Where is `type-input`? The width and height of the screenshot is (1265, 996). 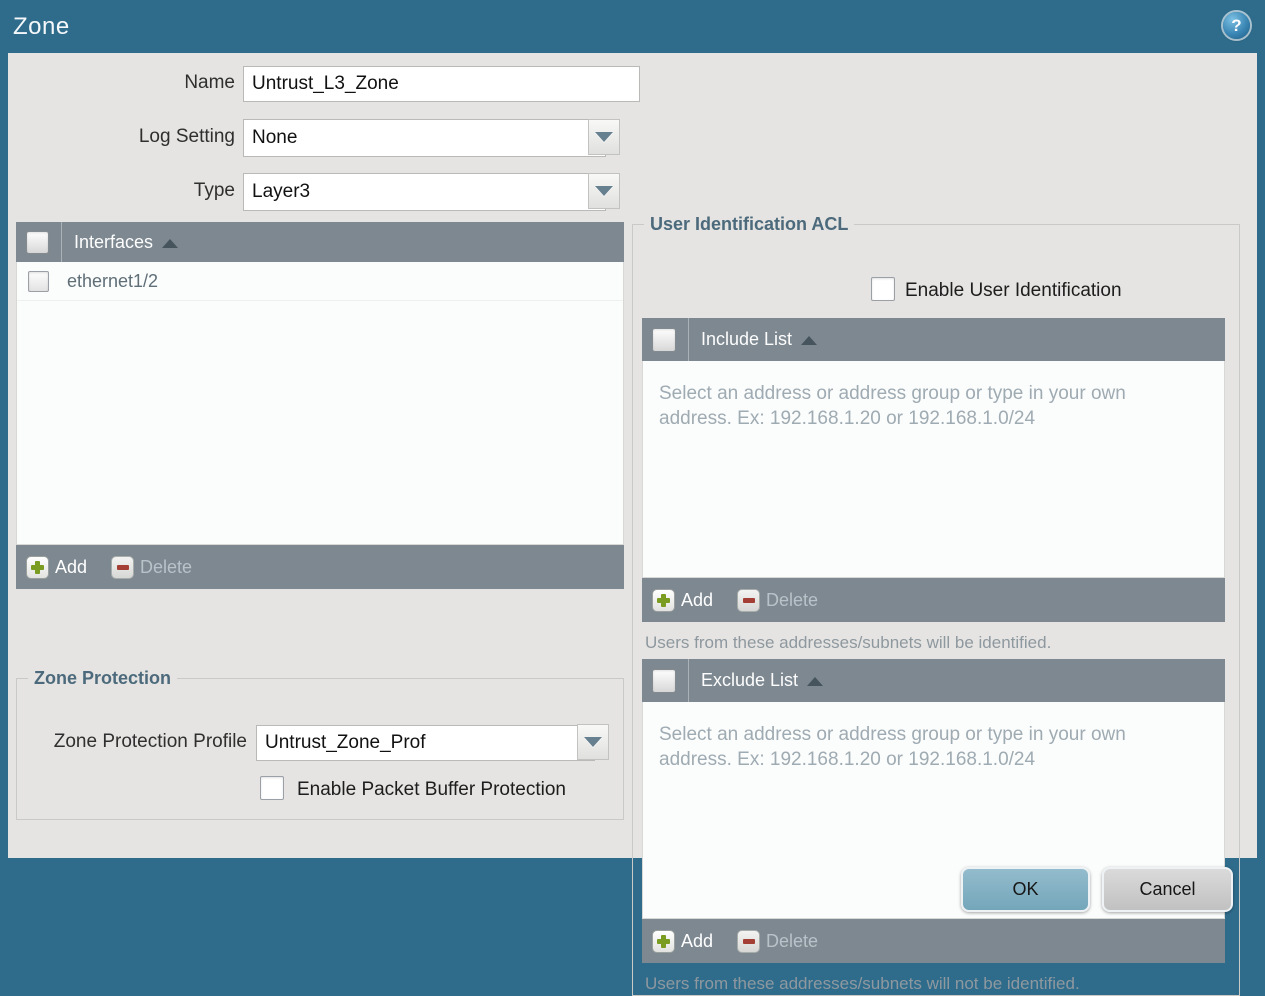 type-input is located at coordinates (424, 192).